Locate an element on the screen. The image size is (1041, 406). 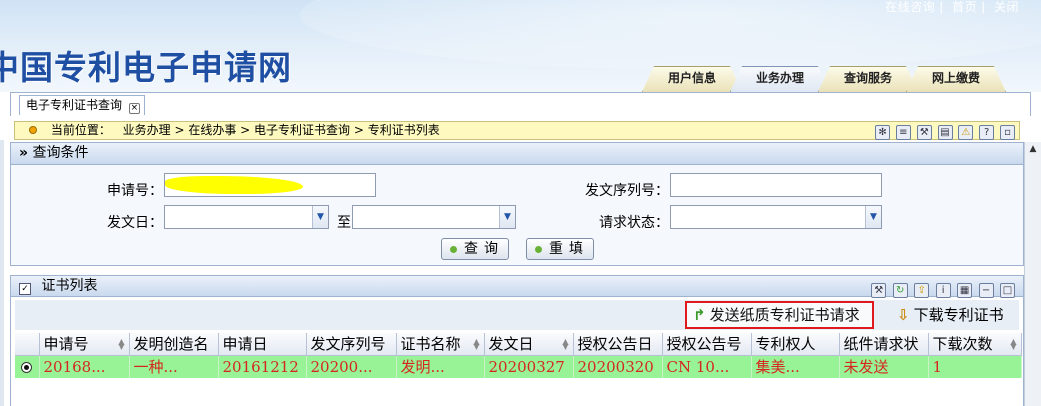
info-icon: i is located at coordinates (943, 290).